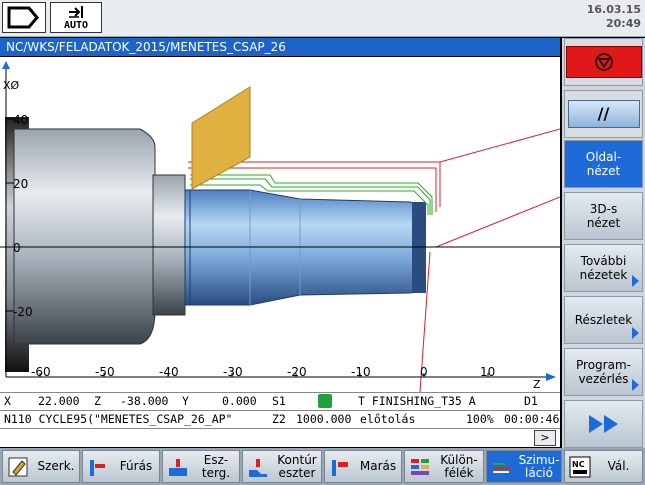 This screenshot has width=645, height=485. Describe the element at coordinates (97, 467) in the screenshot. I see `drill-icon` at that location.